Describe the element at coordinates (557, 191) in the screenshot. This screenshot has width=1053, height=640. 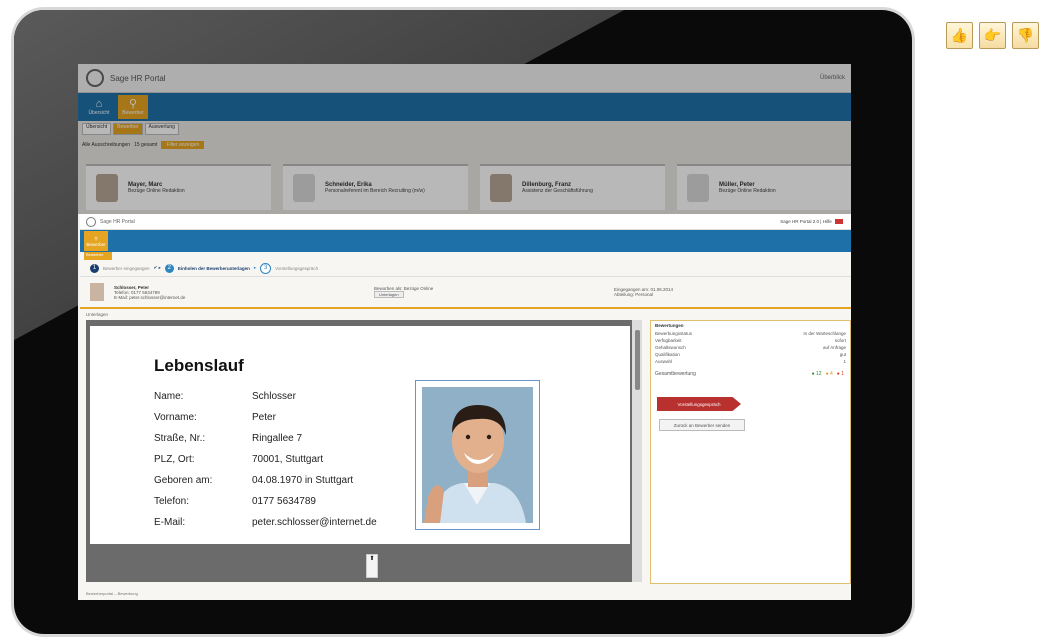
I see `card-role: Assistenz der Geschäftsführung` at that location.